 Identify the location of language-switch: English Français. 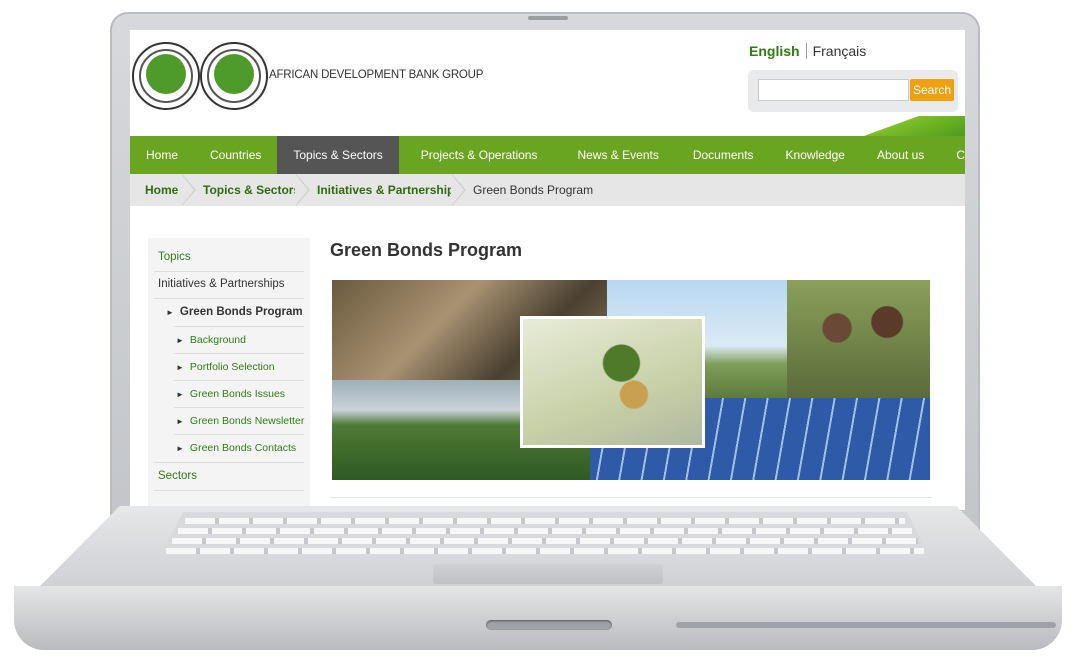
(807, 51).